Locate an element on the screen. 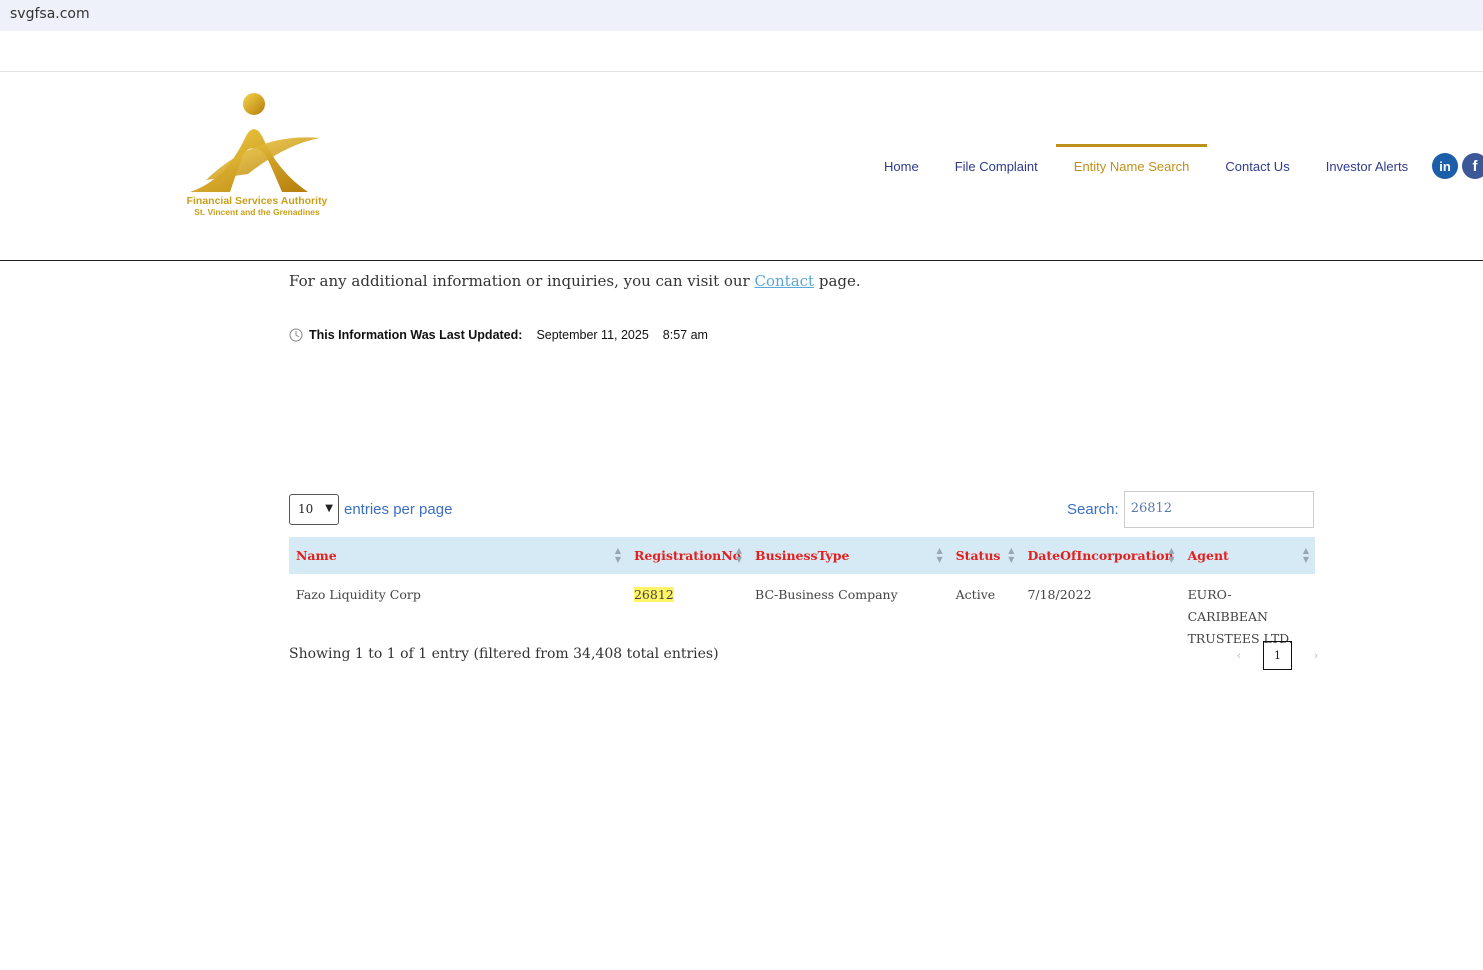  entries-select: 10 ▼ is located at coordinates (314, 509).